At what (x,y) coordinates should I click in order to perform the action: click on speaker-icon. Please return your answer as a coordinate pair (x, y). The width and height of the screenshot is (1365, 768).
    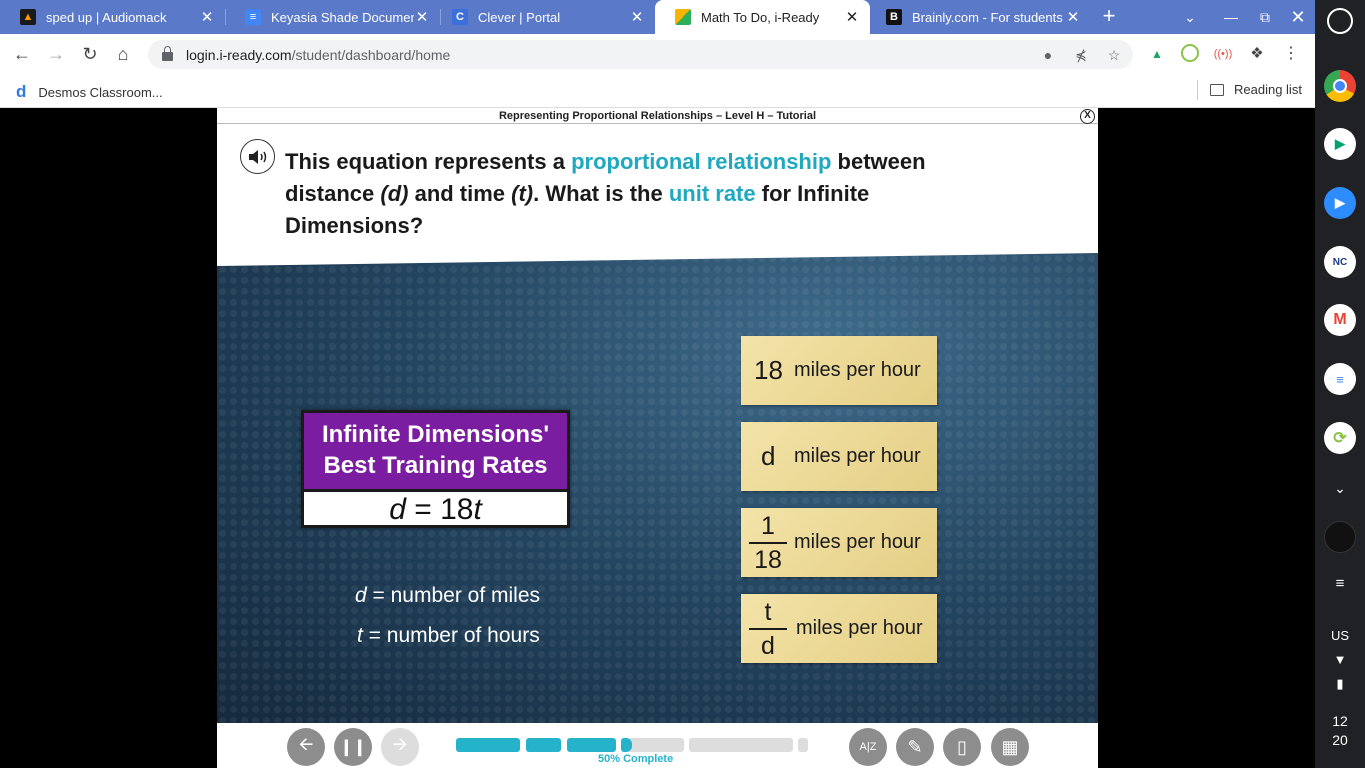
    Looking at the image, I should click on (257, 156).